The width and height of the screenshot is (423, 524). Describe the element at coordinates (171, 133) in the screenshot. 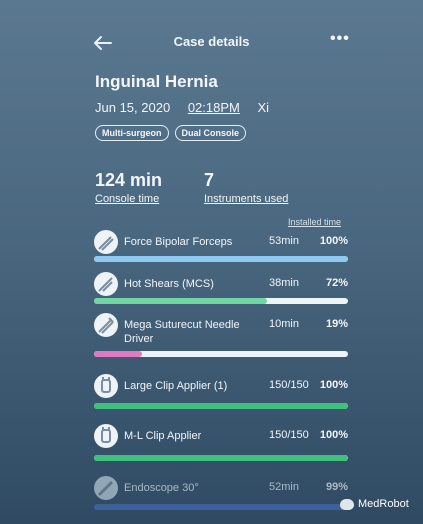

I see `case-tags: Multi-surgeon Dual Console` at that location.